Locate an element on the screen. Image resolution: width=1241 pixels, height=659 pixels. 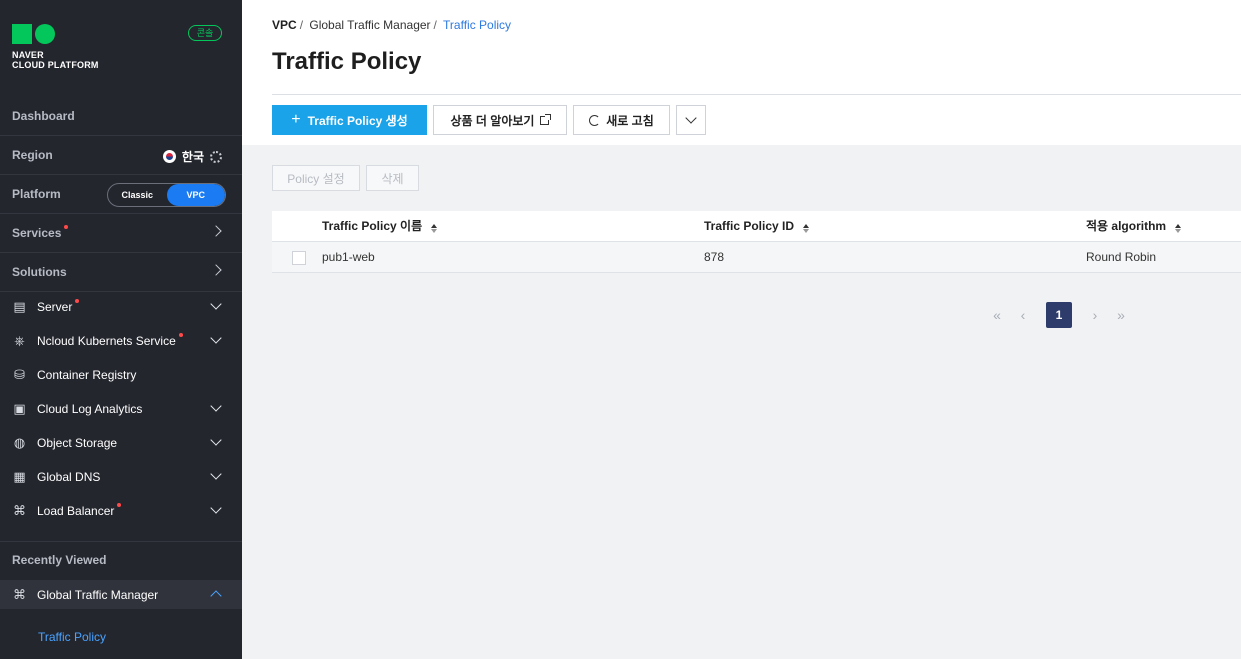
kubernetes-icon: ⎈ is located at coordinates (19, 340).